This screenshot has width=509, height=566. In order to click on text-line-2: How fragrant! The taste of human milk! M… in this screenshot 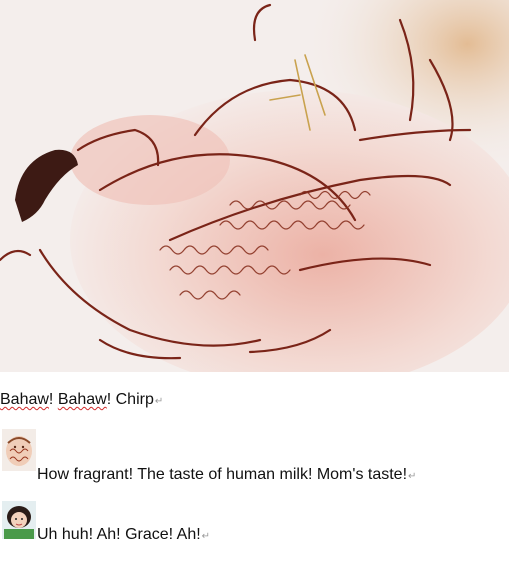, I will do `click(226, 476)`.